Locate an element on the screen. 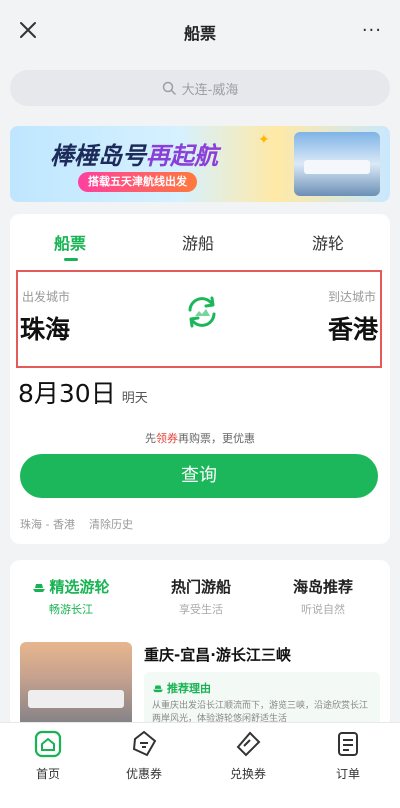 This screenshot has width=400, height=808. nav-coupons: 优惠券 is located at coordinates (144, 755).